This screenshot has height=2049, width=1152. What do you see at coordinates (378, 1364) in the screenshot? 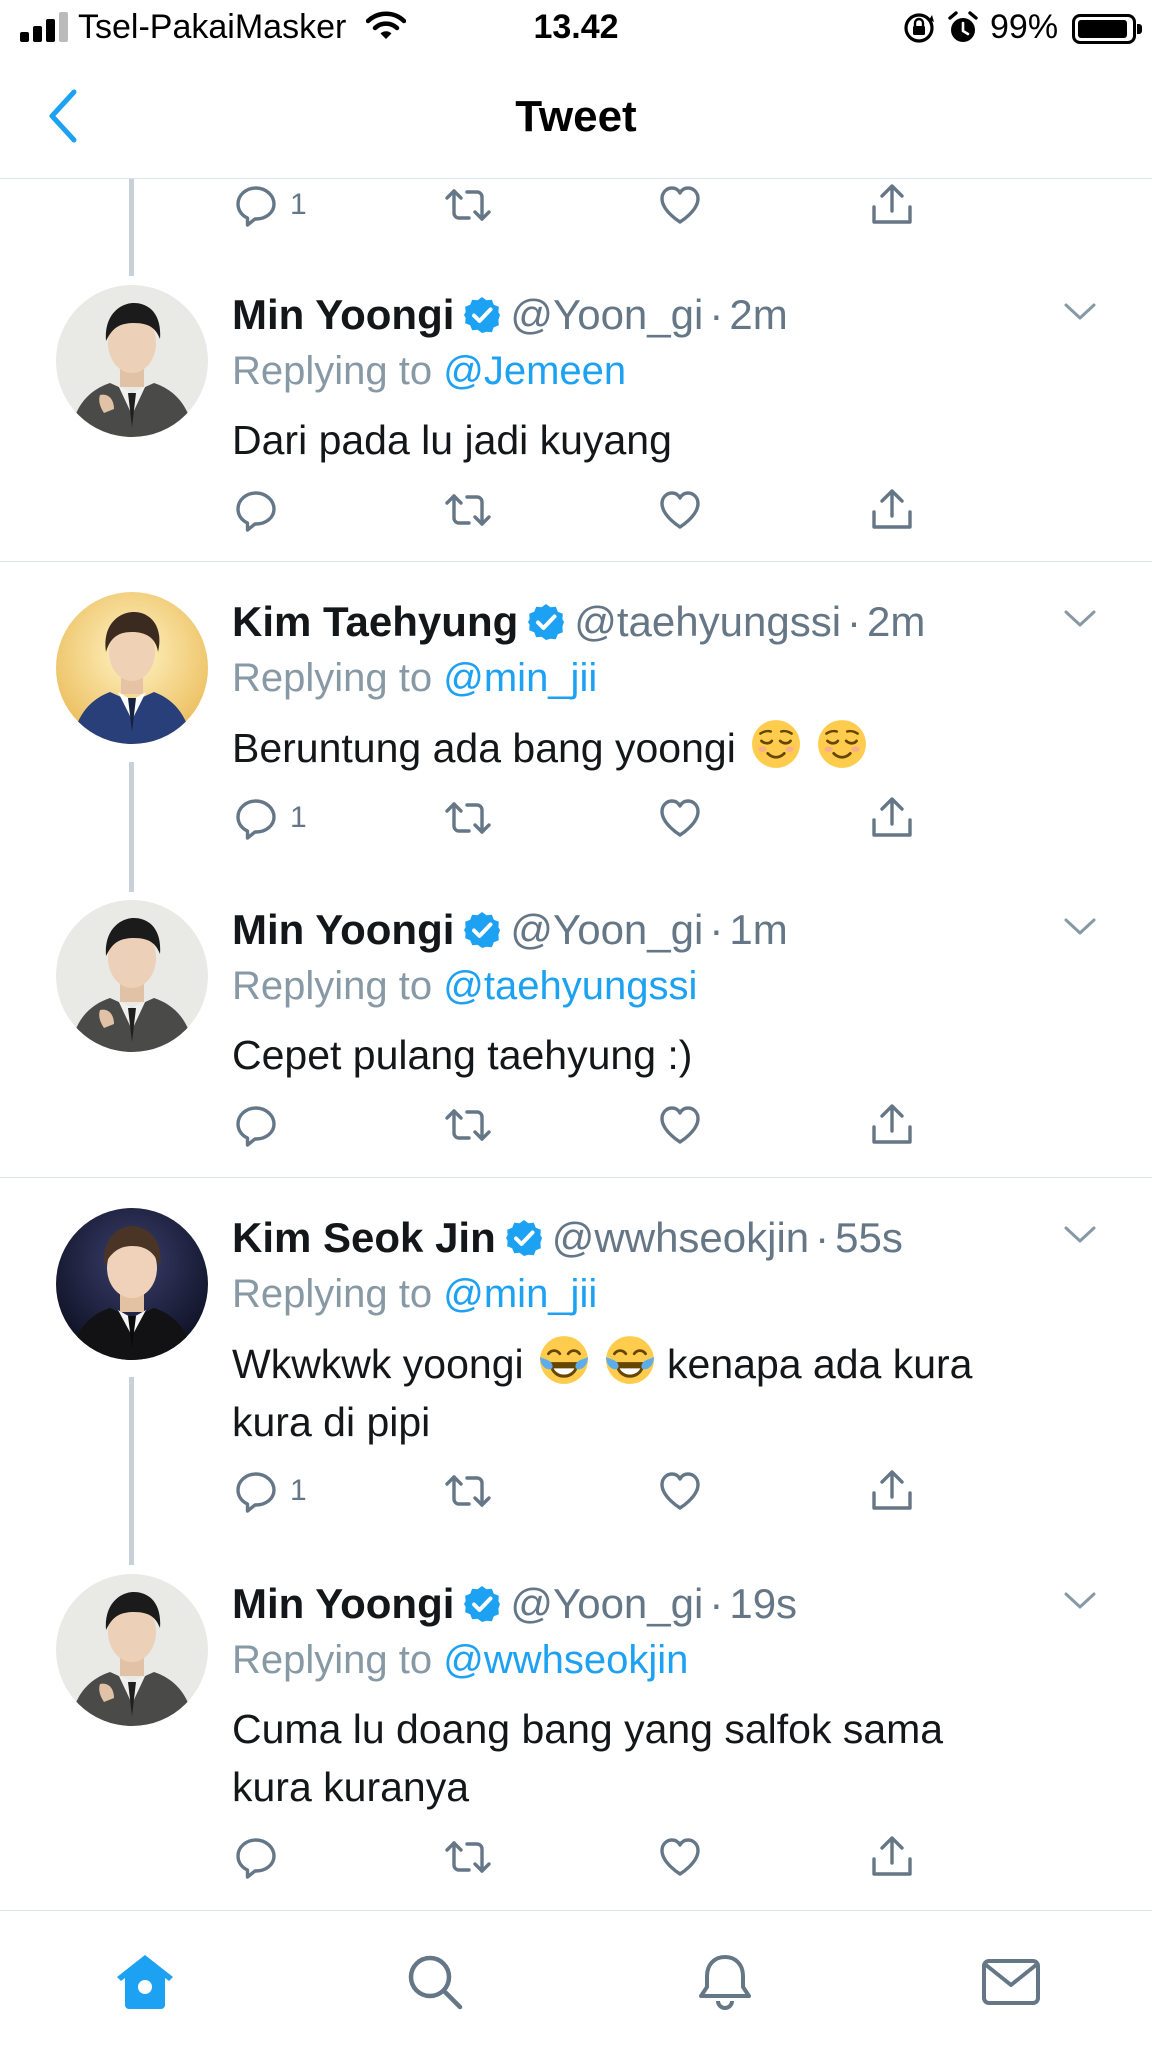
I see `tweet-text-part: Wkwkwk yoongi` at bounding box center [378, 1364].